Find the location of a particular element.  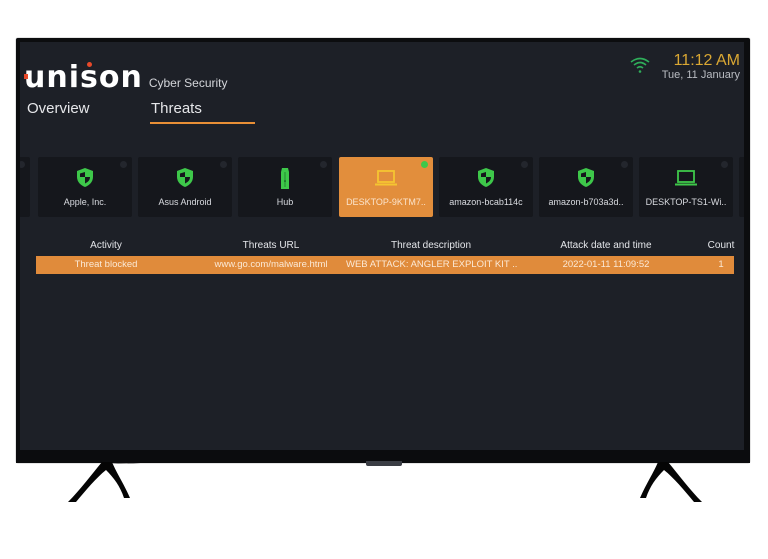

cell-threat-description: WEB ATTACK: ANGLER EXPLOIT KIT .. is located at coordinates (432, 264).